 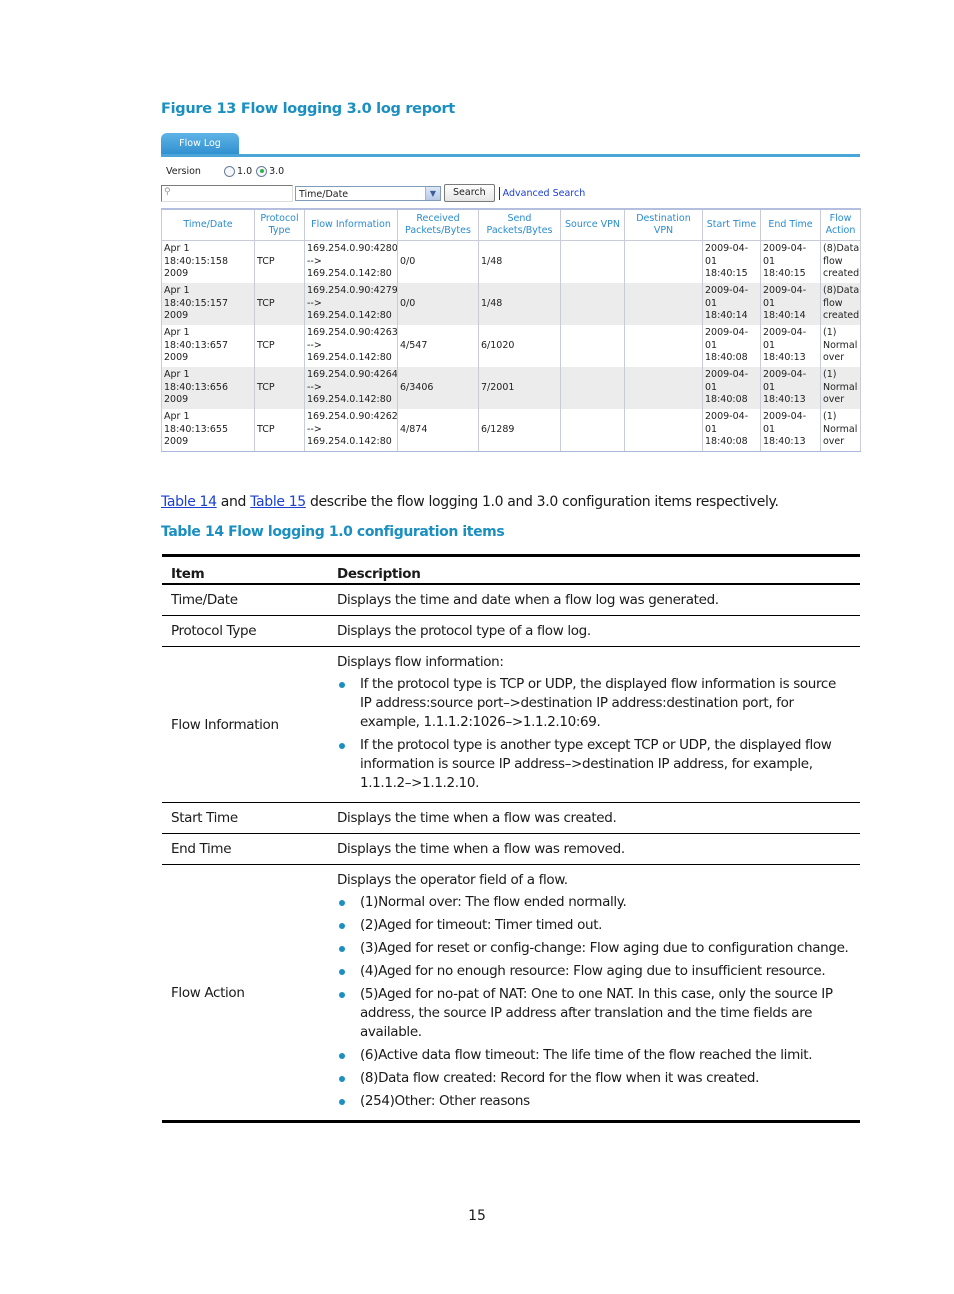 What do you see at coordinates (196, 261) in the screenshot?
I see `cell-text: Apr 1 18:40:15:158 2009` at bounding box center [196, 261].